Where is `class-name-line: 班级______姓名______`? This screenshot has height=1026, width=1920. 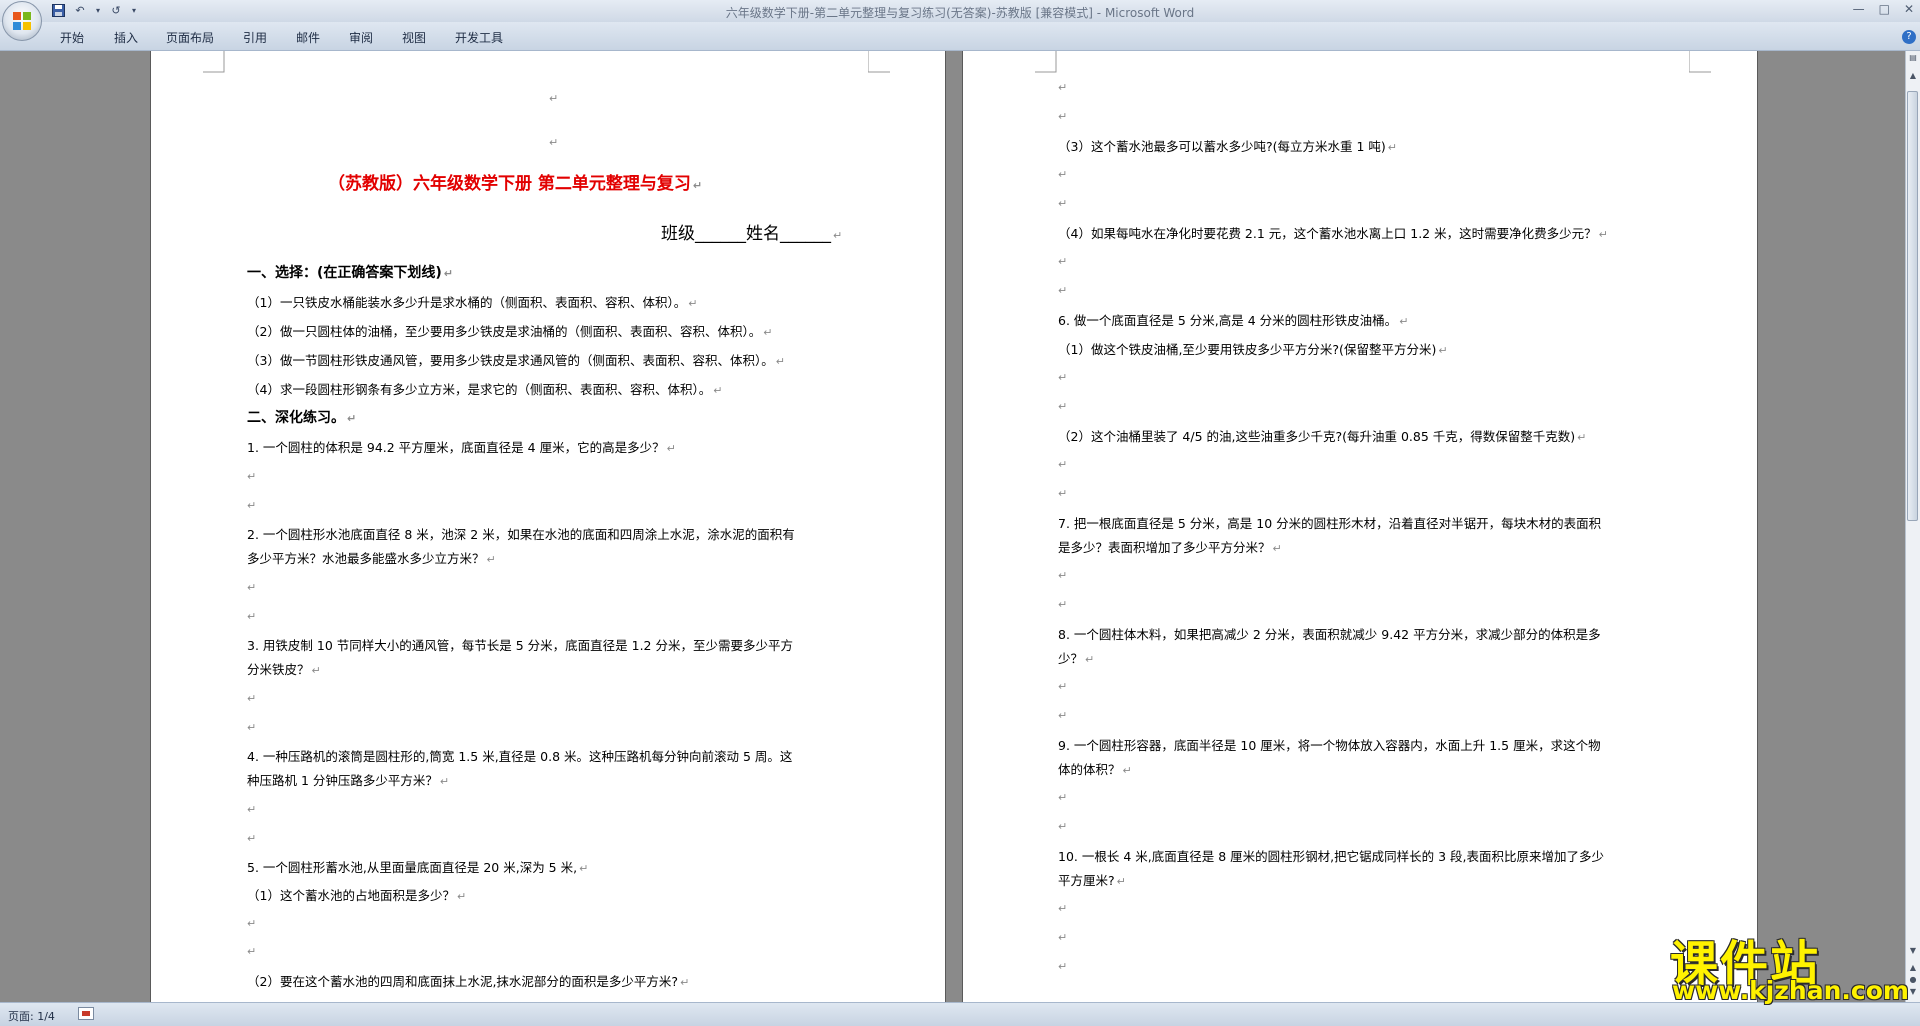 class-name-line: 班级______姓名______ is located at coordinates (751, 235).